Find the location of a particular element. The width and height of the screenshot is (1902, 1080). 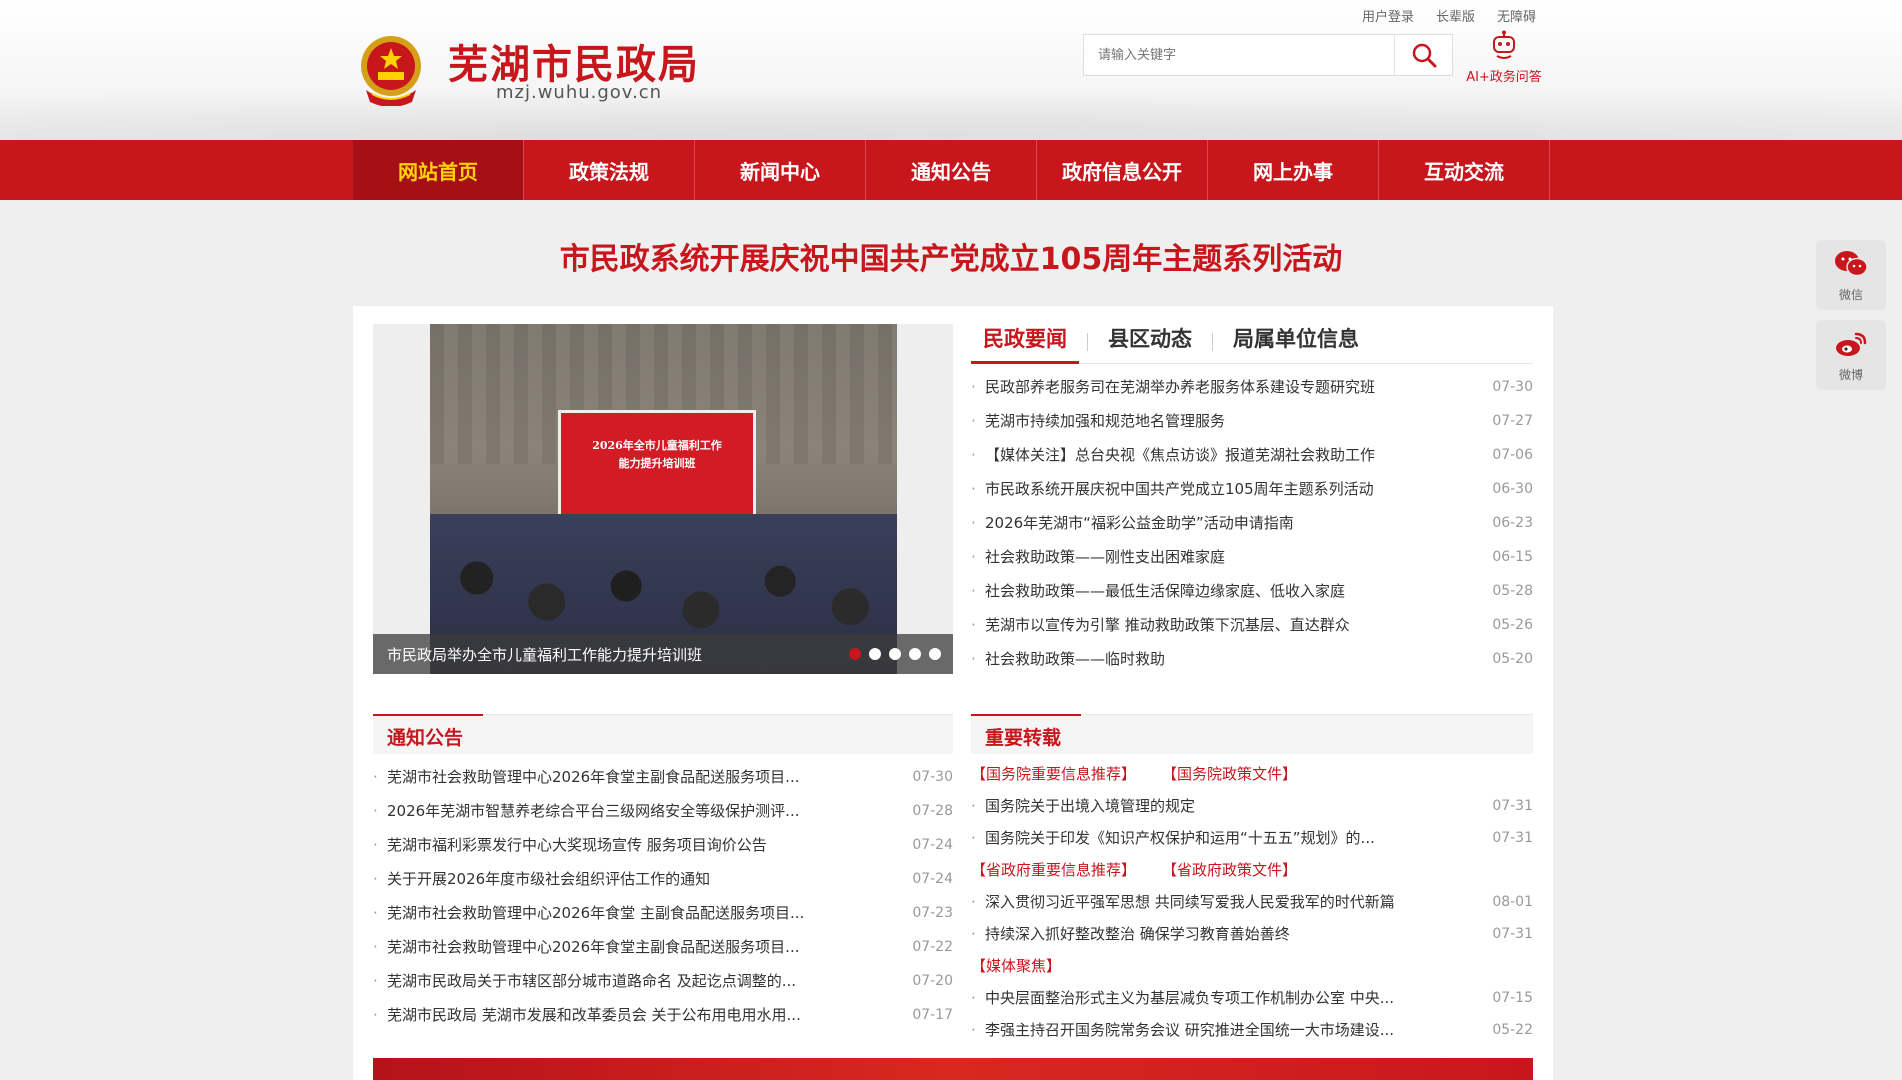

tab-unit-info: 局属单位信息 is located at coordinates (1296, 343).